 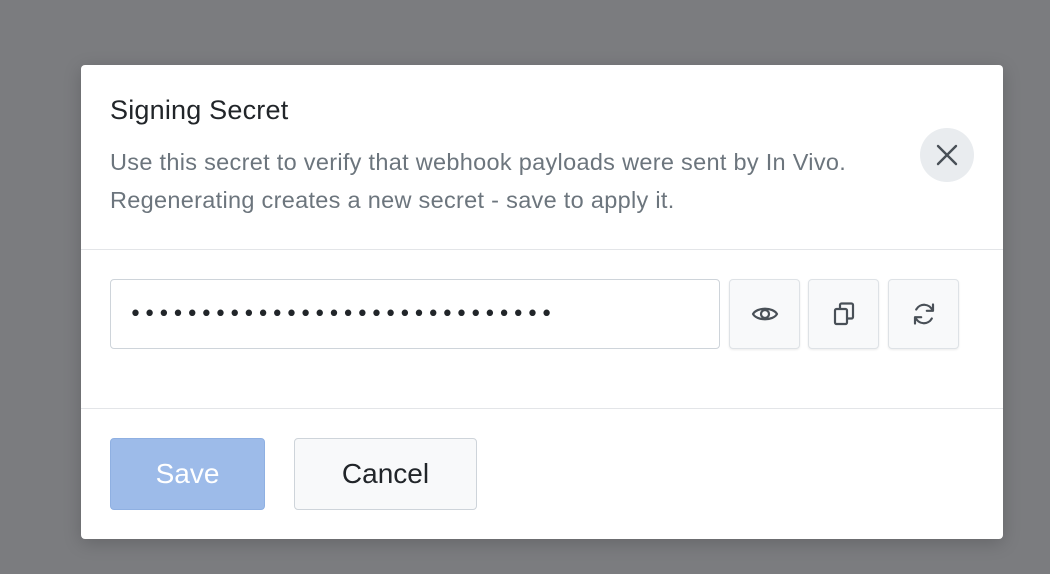 I want to click on cancel-button: Cancel, so click(x=385, y=474).